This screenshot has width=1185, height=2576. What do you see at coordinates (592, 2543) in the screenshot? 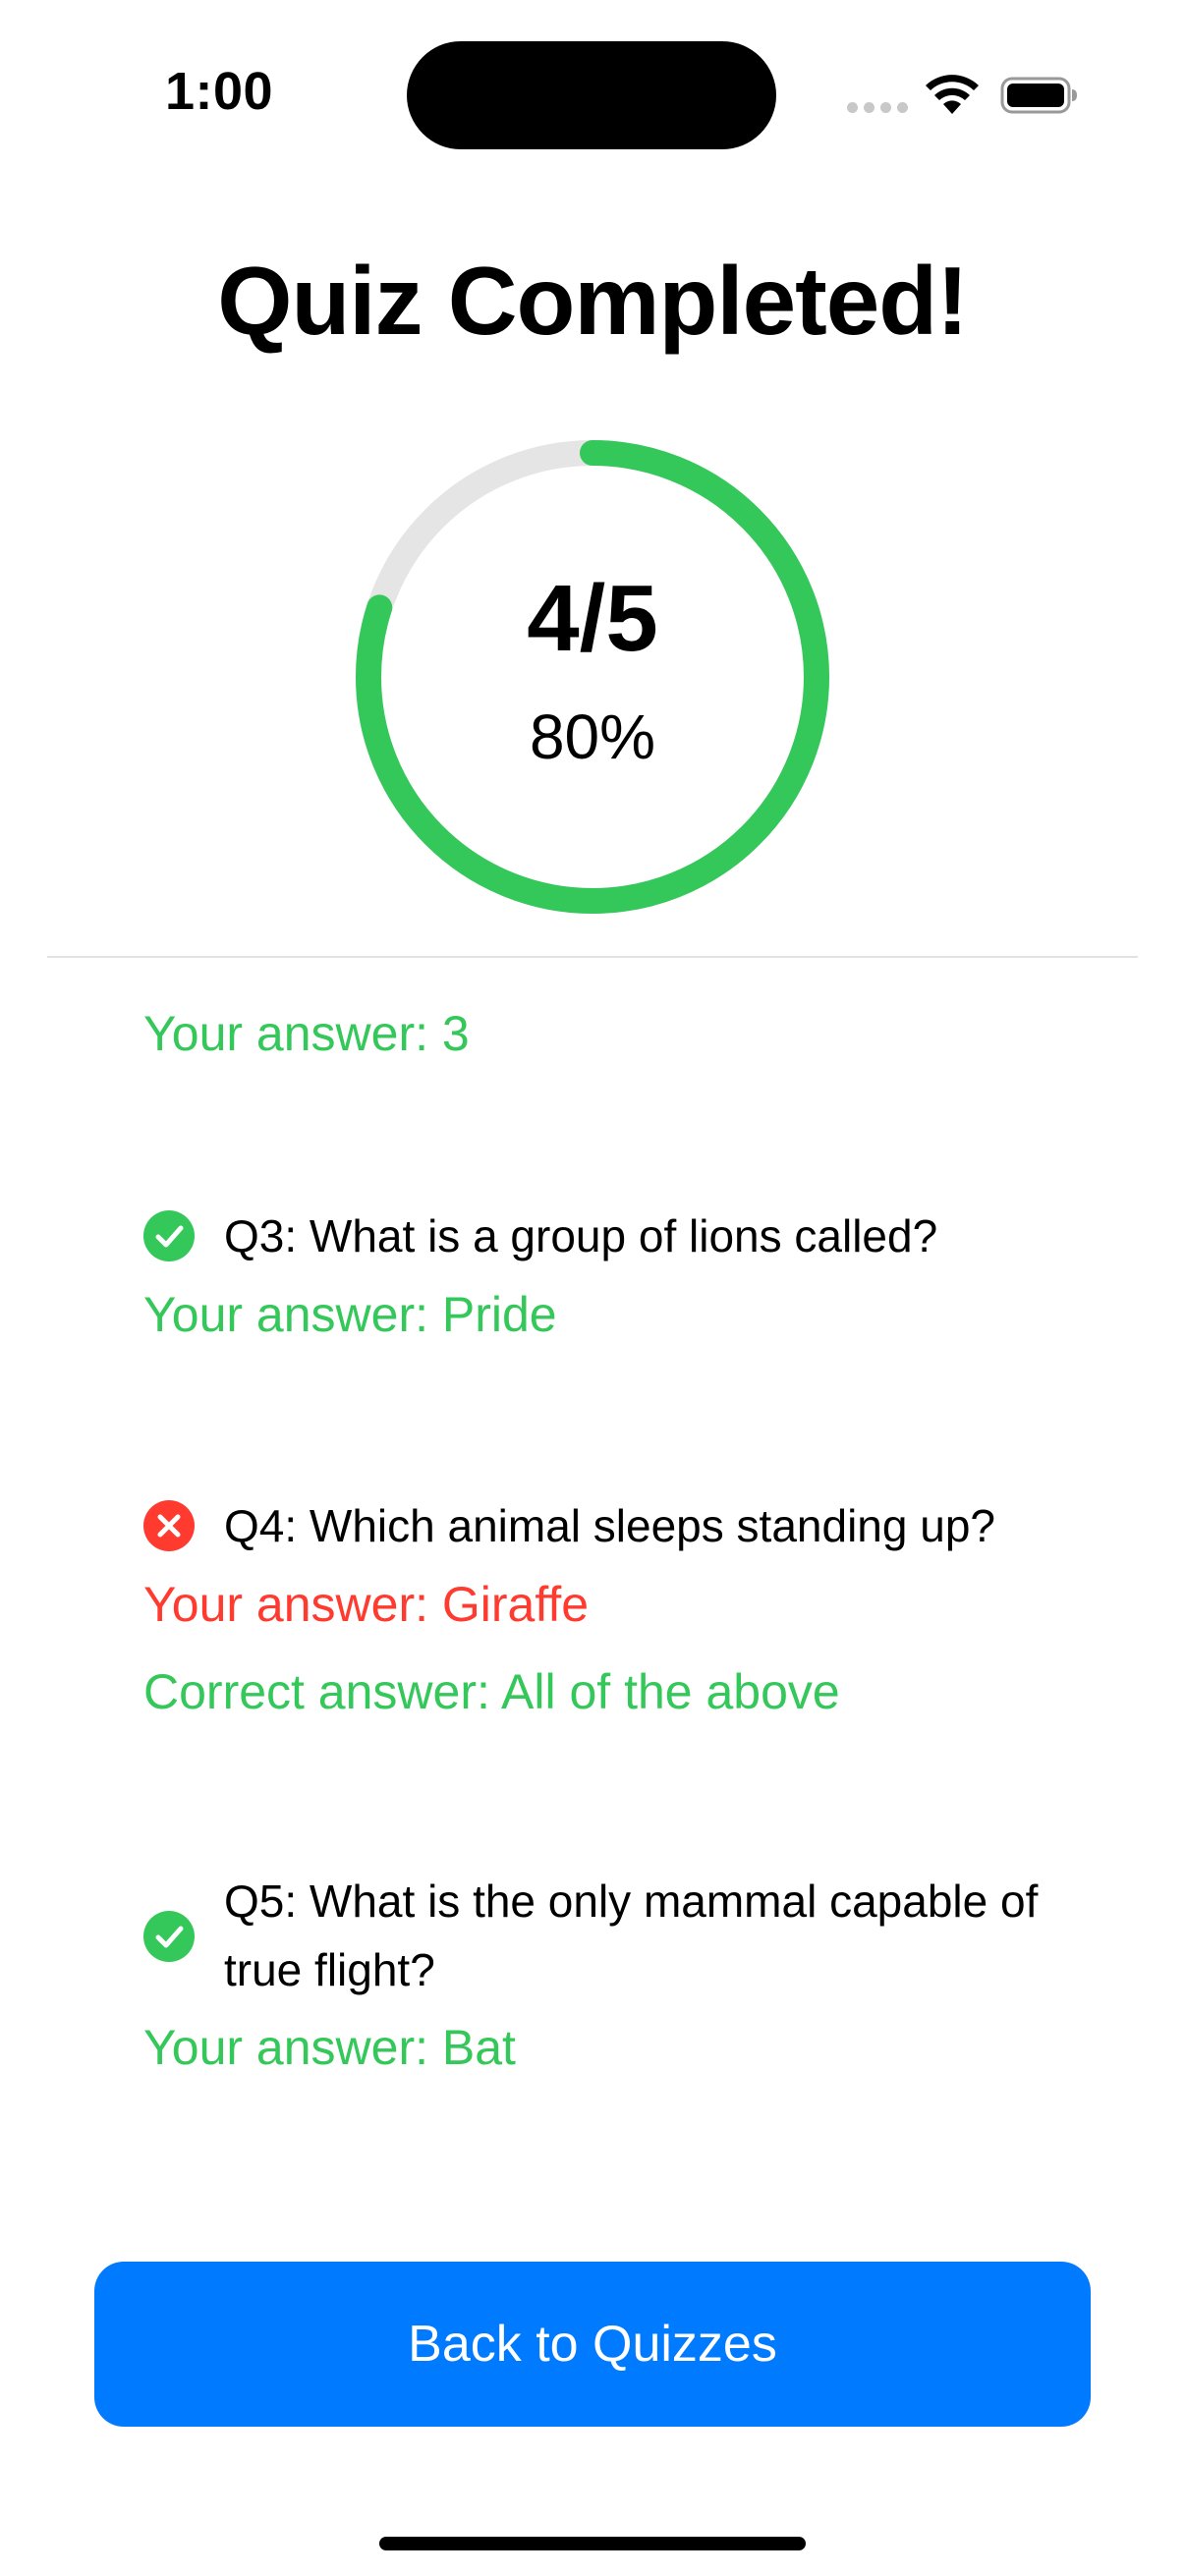
I see `home-indicator` at bounding box center [592, 2543].